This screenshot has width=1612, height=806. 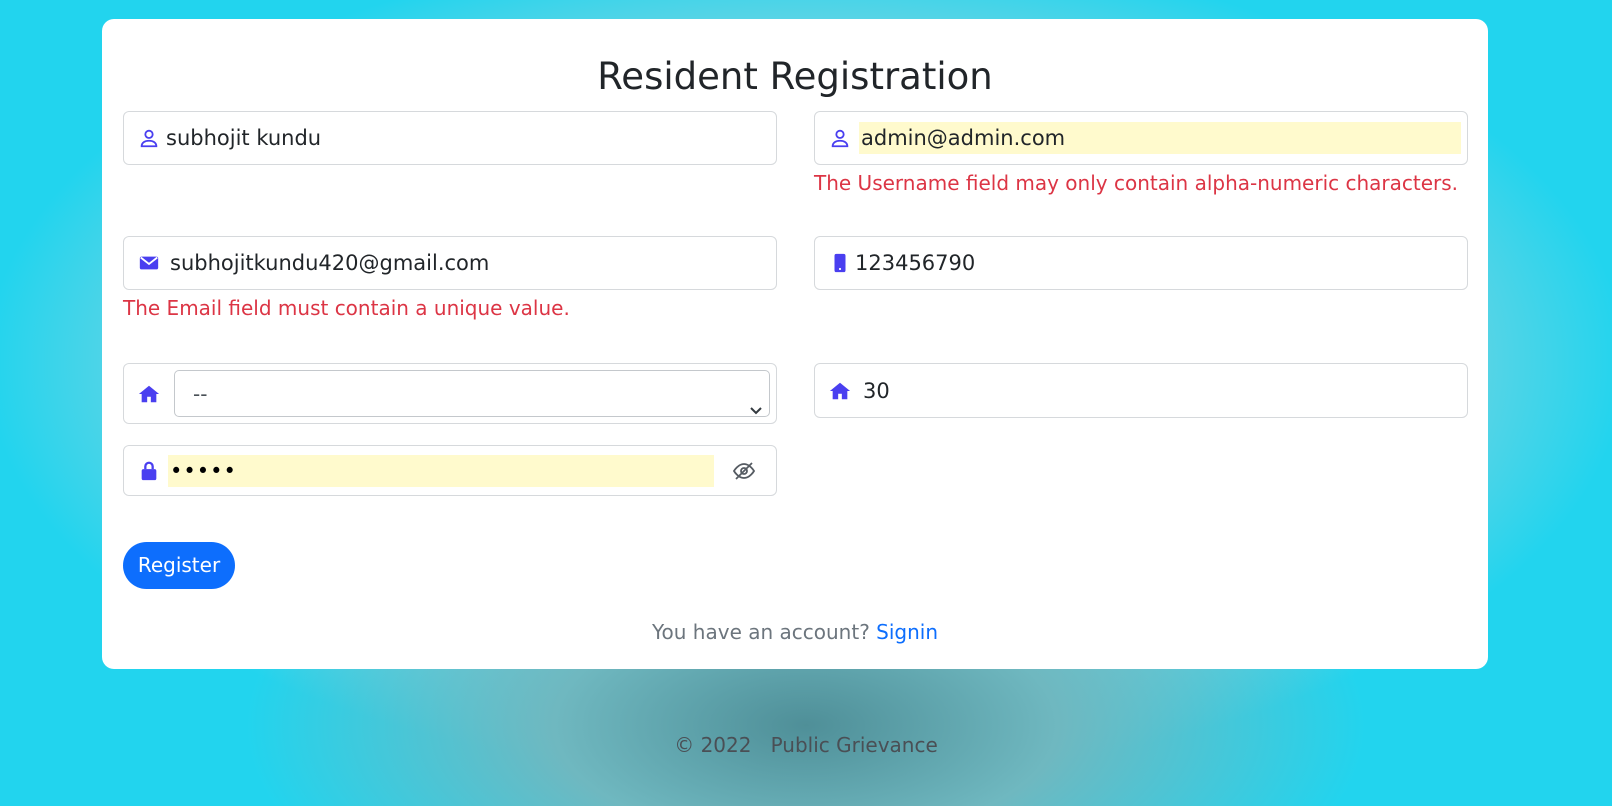 I want to click on full-name-field, so click(x=450, y=138).